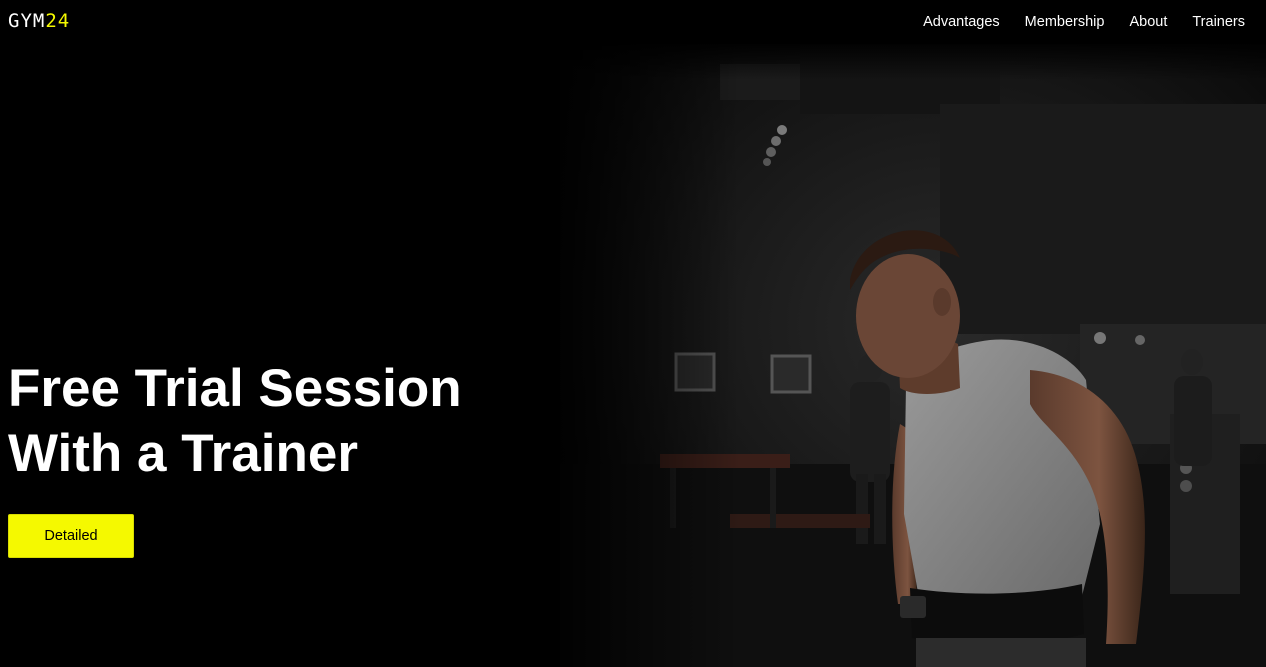 This screenshot has height=667, width=1266. Describe the element at coordinates (71, 536) in the screenshot. I see `detailed-button: Detailed` at that location.